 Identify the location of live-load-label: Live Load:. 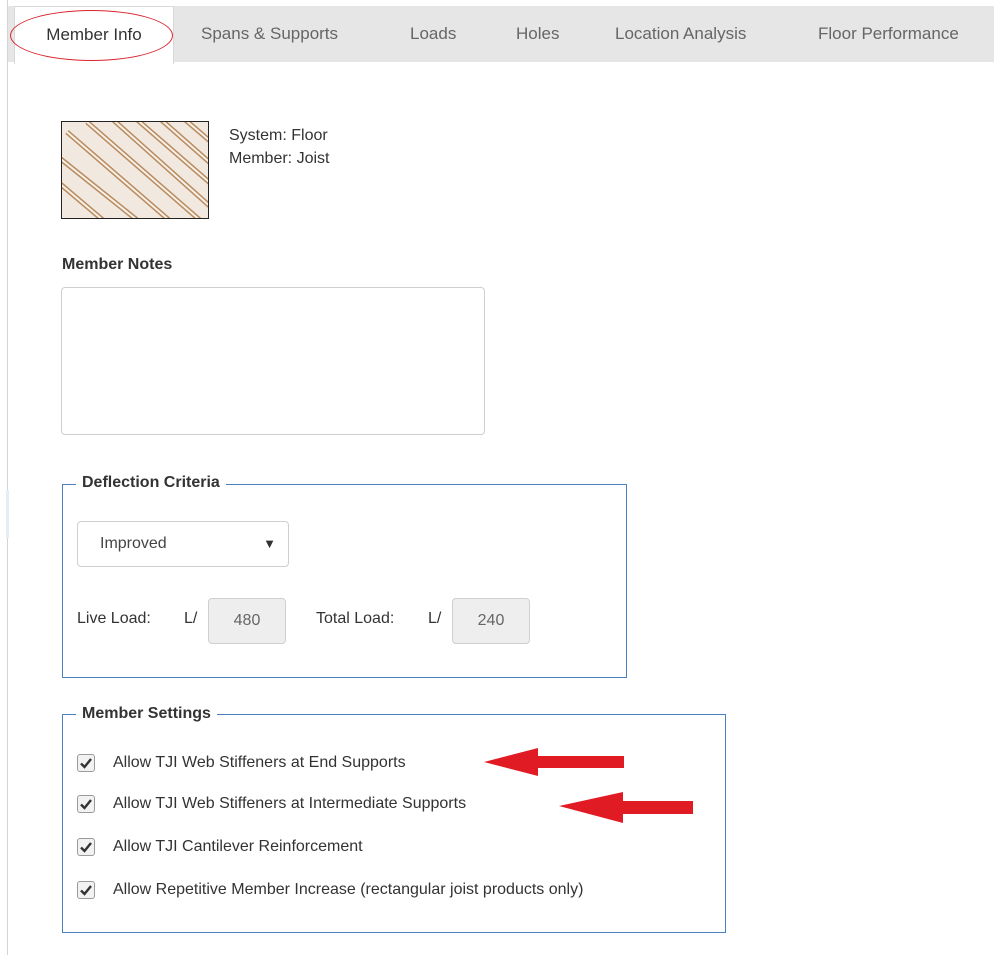
(114, 618).